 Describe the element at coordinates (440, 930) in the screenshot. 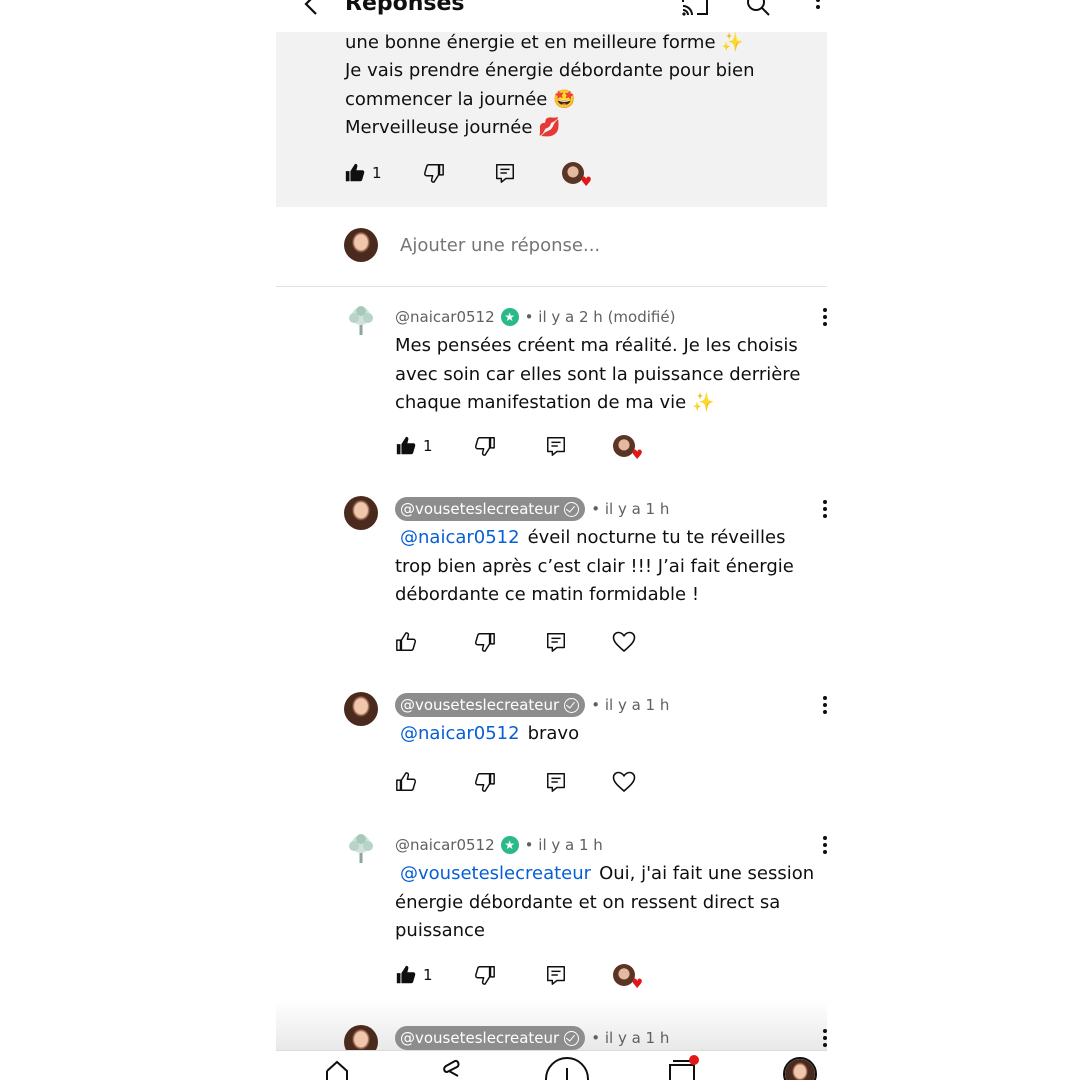

I see `comment-line: puissance` at that location.